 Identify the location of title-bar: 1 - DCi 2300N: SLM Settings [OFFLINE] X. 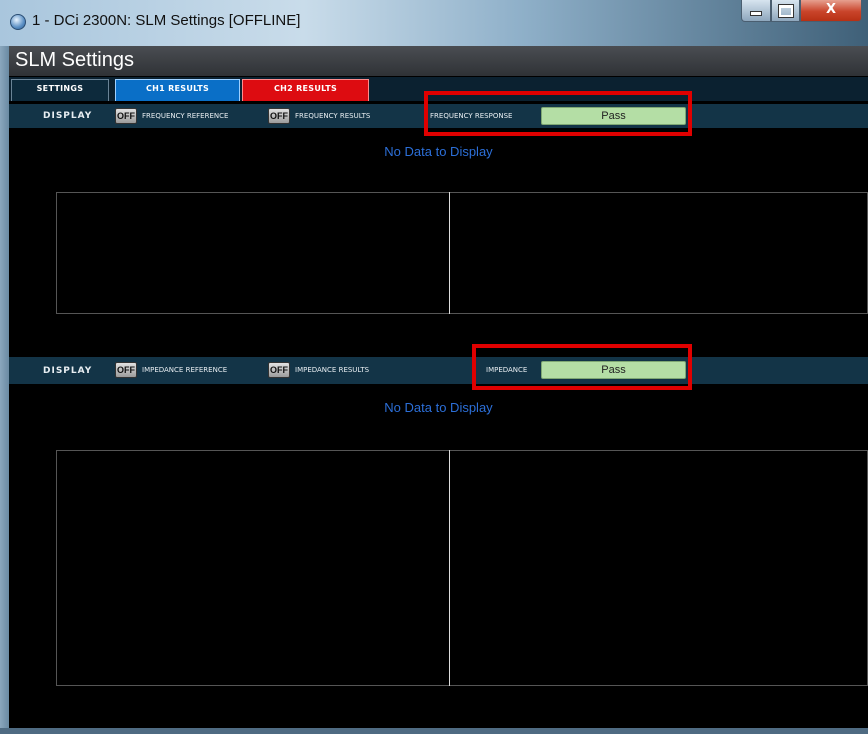
(434, 23).